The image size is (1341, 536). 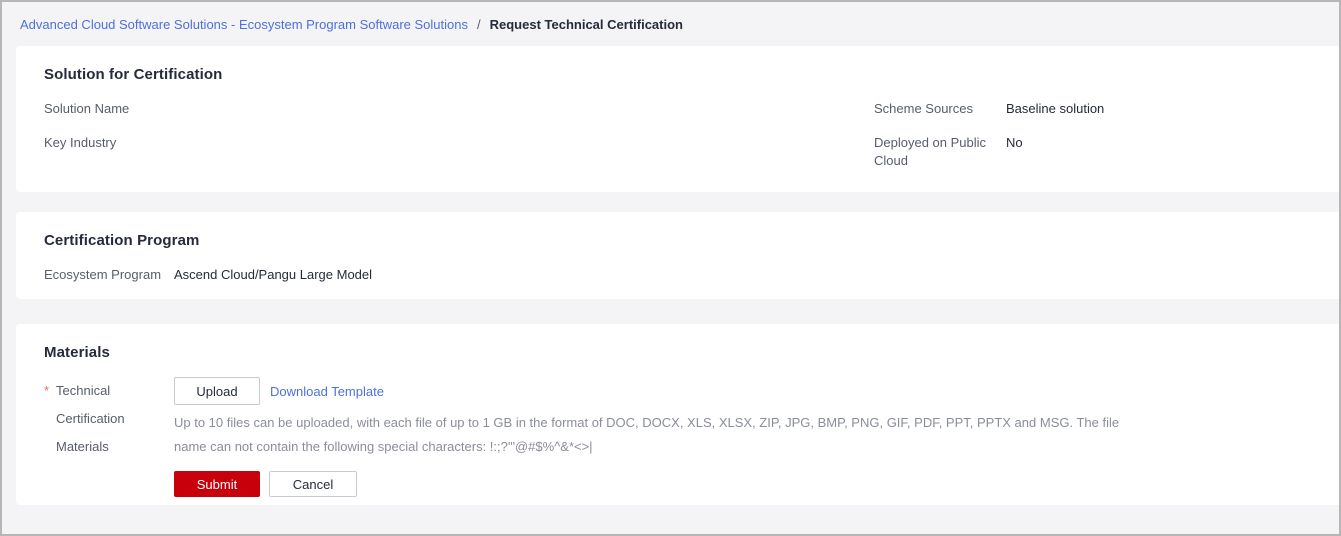 I want to click on program-section-title: Certification Program, so click(x=122, y=240).